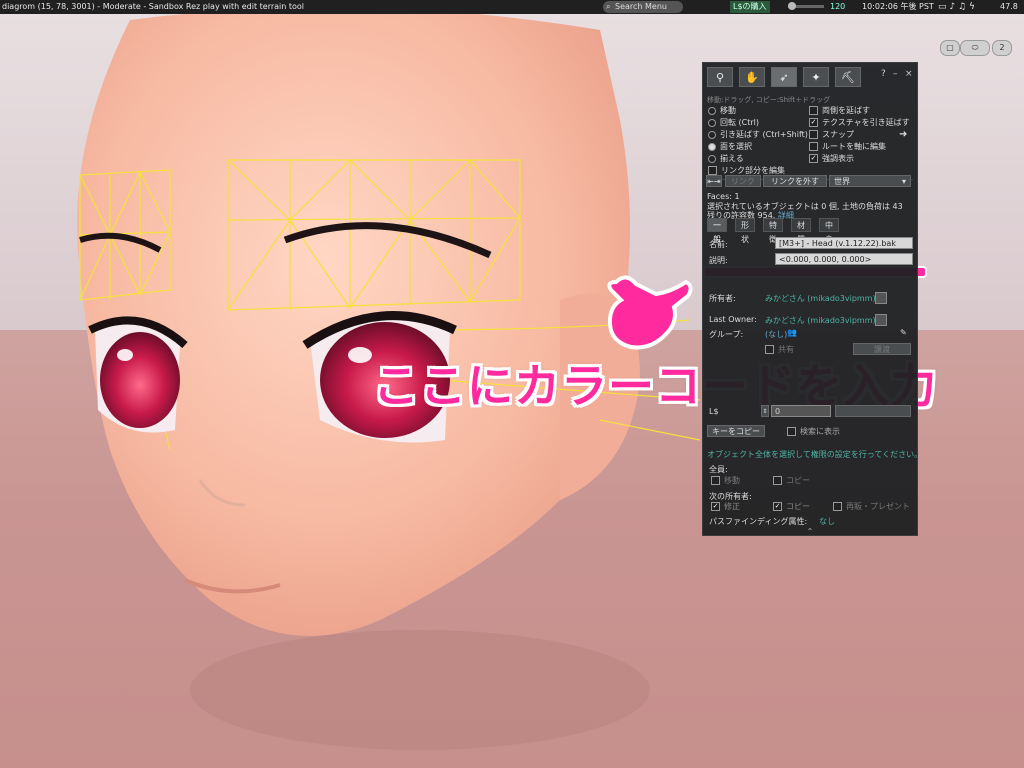 The width and height of the screenshot is (1024, 768). Describe the element at coordinates (962, 7) in the screenshot. I see `music-icon: ♫` at that location.